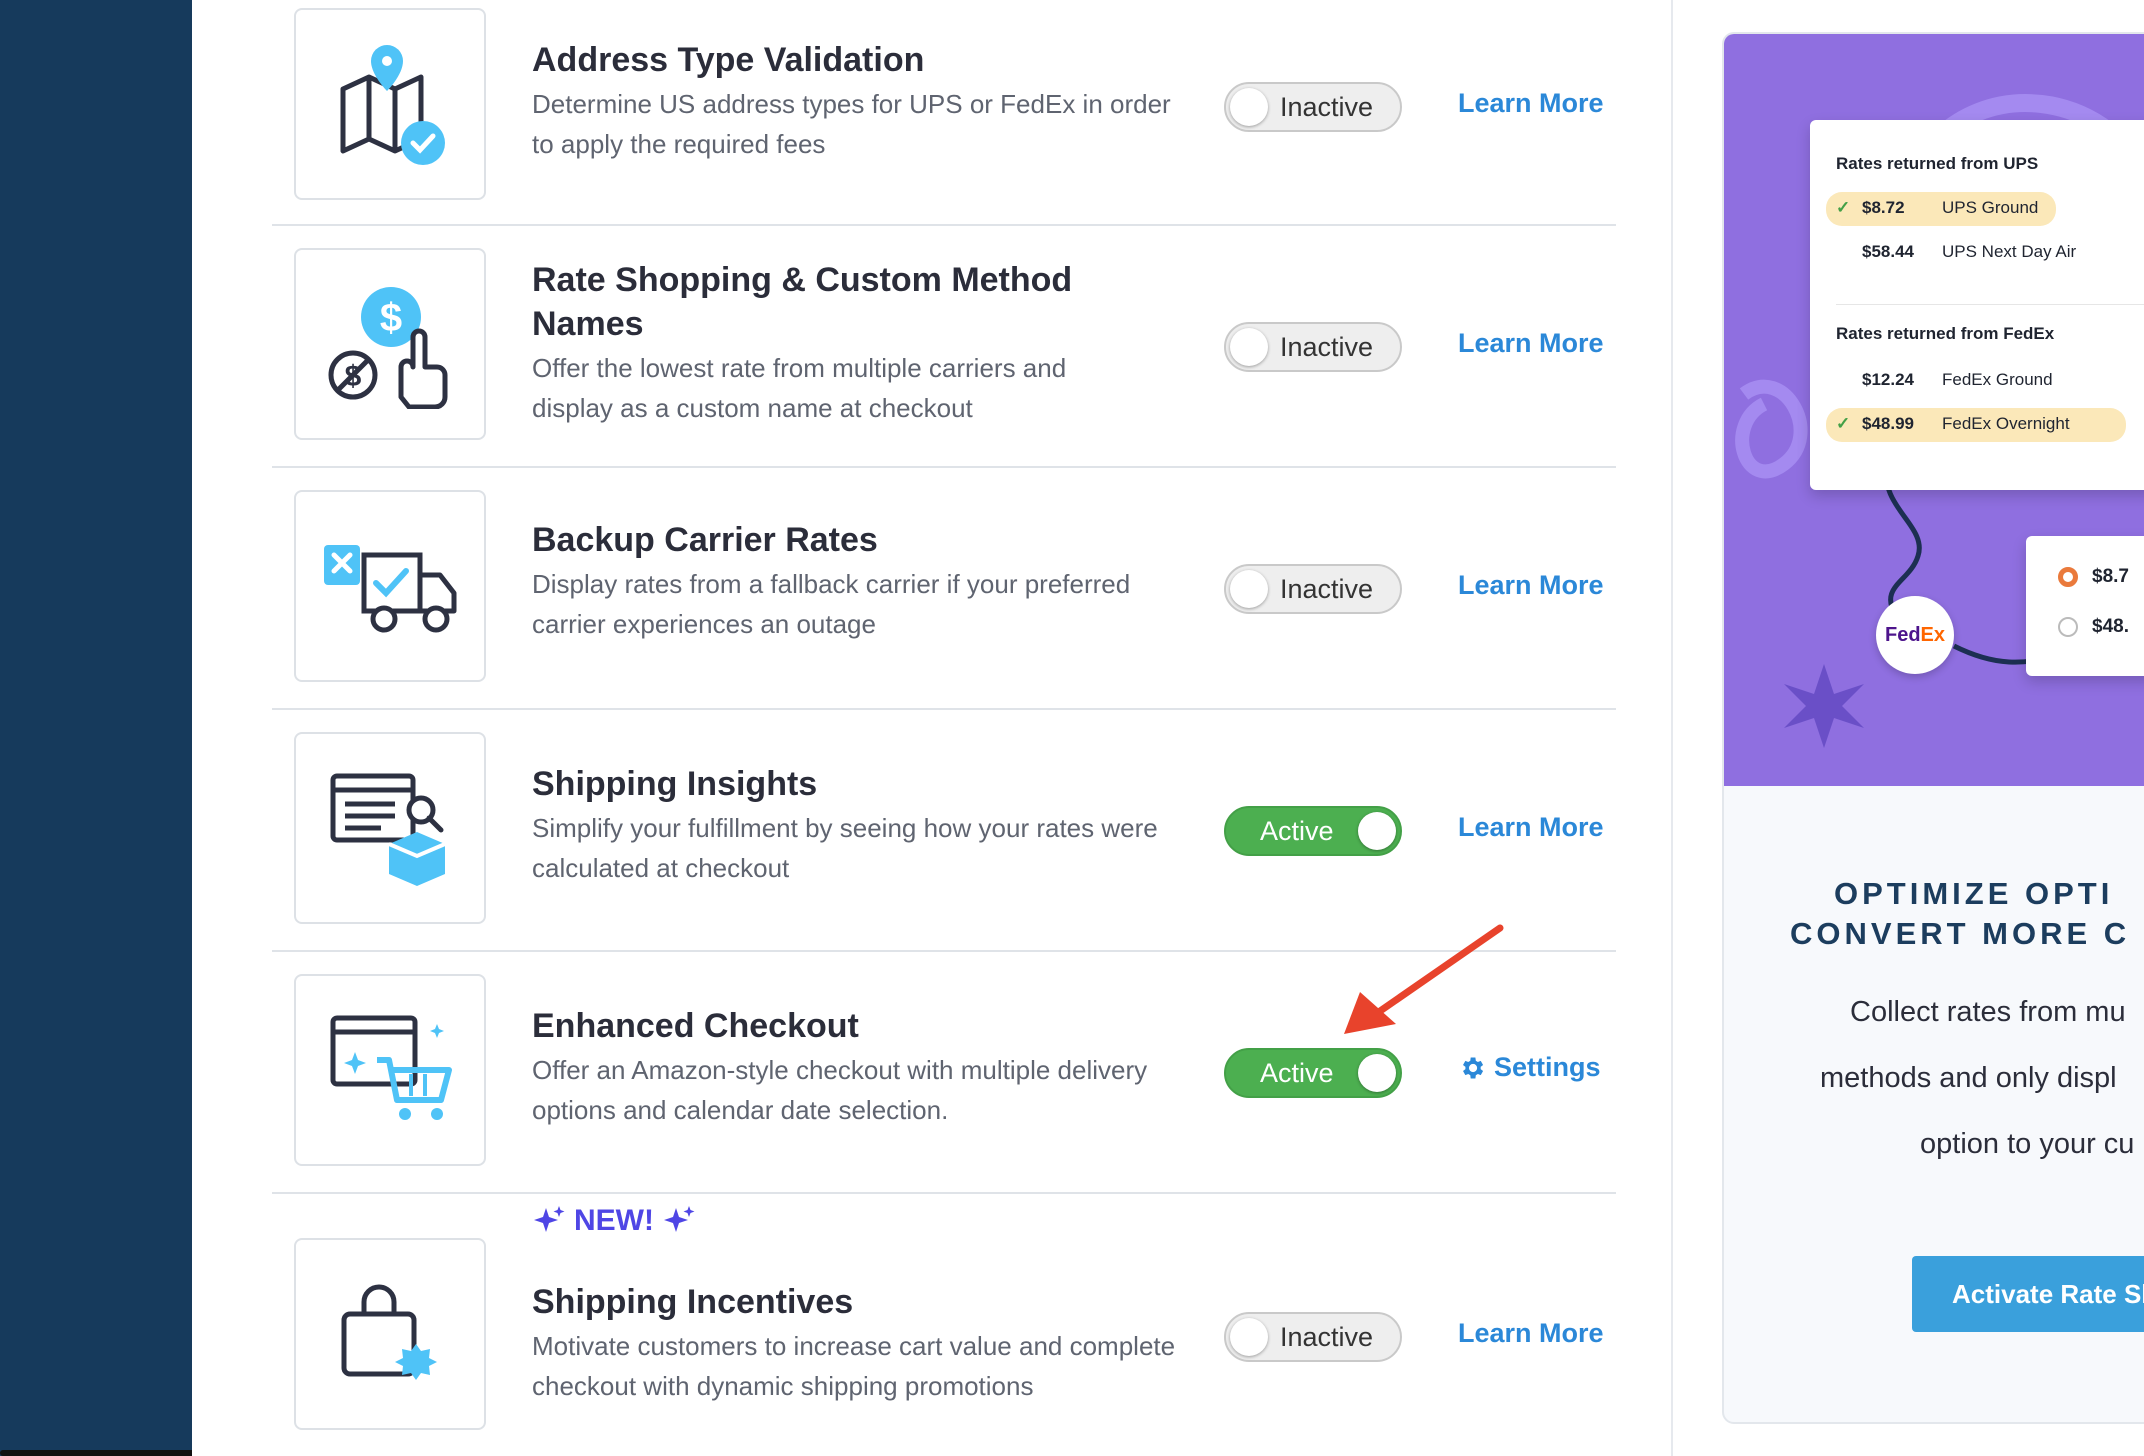 Image resolution: width=2144 pixels, height=1456 pixels. Describe the element at coordinates (1997, 379) in the screenshot. I see `rate-service: FedEx Ground` at that location.